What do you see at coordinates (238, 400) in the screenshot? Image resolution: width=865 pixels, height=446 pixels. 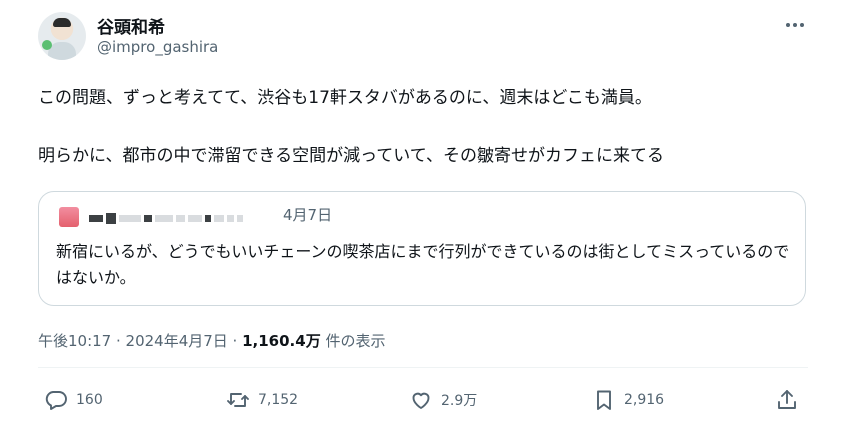 I see `retweet-icon` at bounding box center [238, 400].